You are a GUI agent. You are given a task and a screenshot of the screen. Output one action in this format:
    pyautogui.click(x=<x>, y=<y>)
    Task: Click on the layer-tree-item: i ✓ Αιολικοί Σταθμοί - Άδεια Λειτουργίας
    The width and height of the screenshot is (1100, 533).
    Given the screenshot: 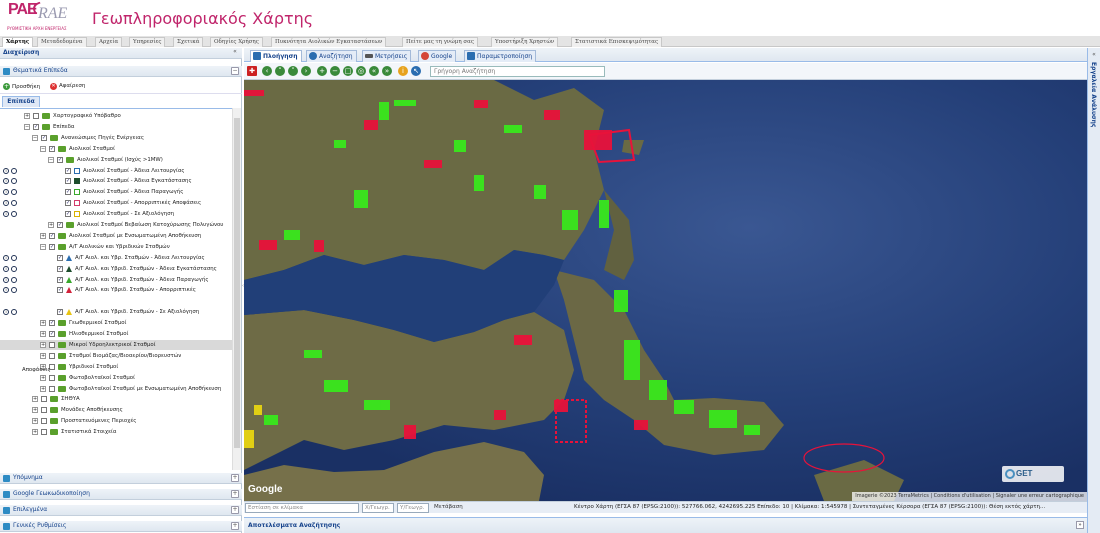 What is the action you would take?
    pyautogui.click(x=116, y=171)
    